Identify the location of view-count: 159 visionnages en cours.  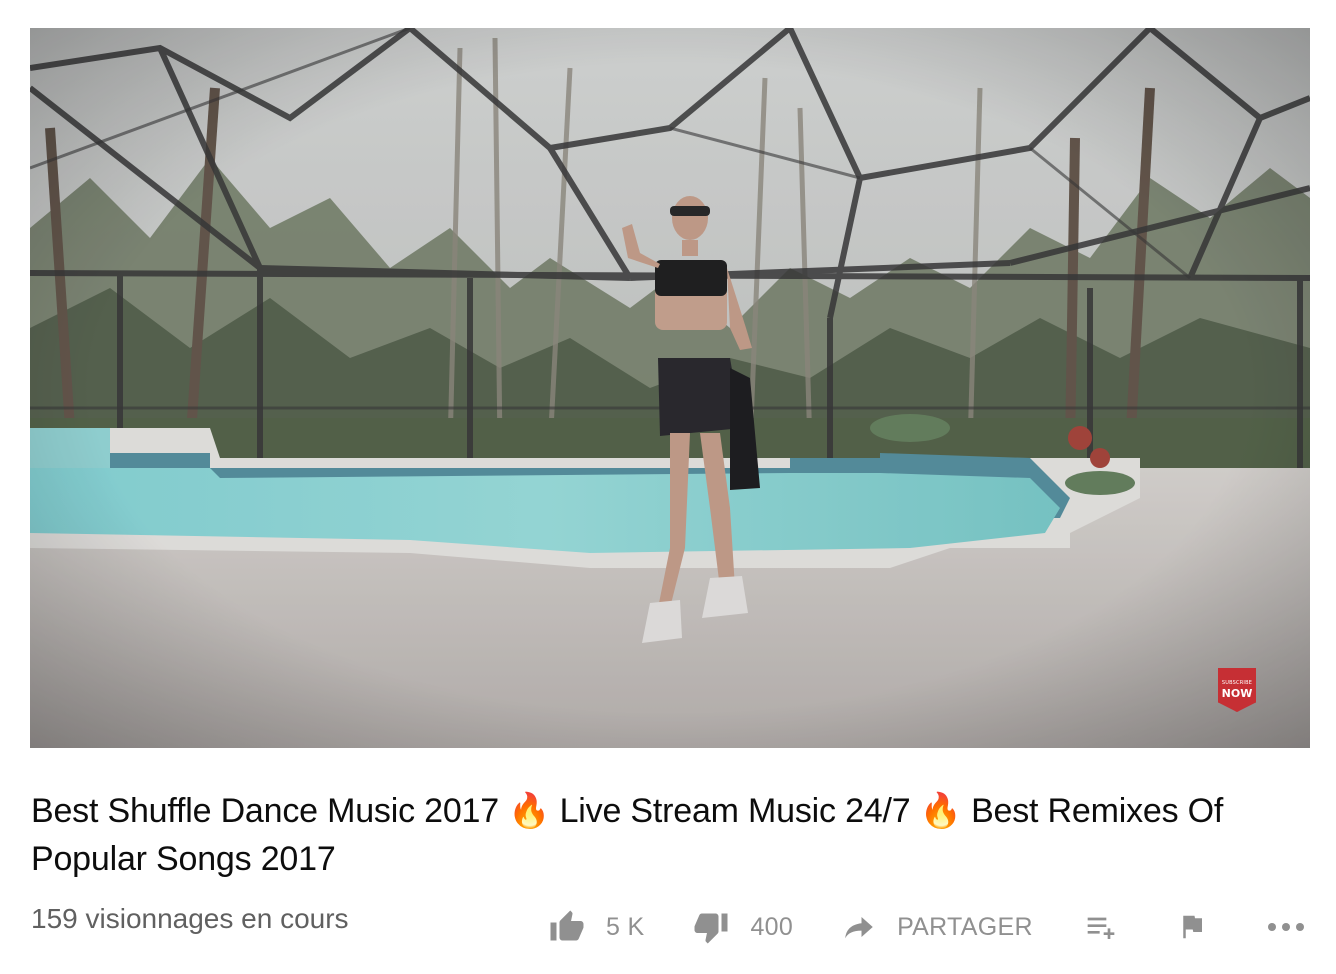
(190, 918).